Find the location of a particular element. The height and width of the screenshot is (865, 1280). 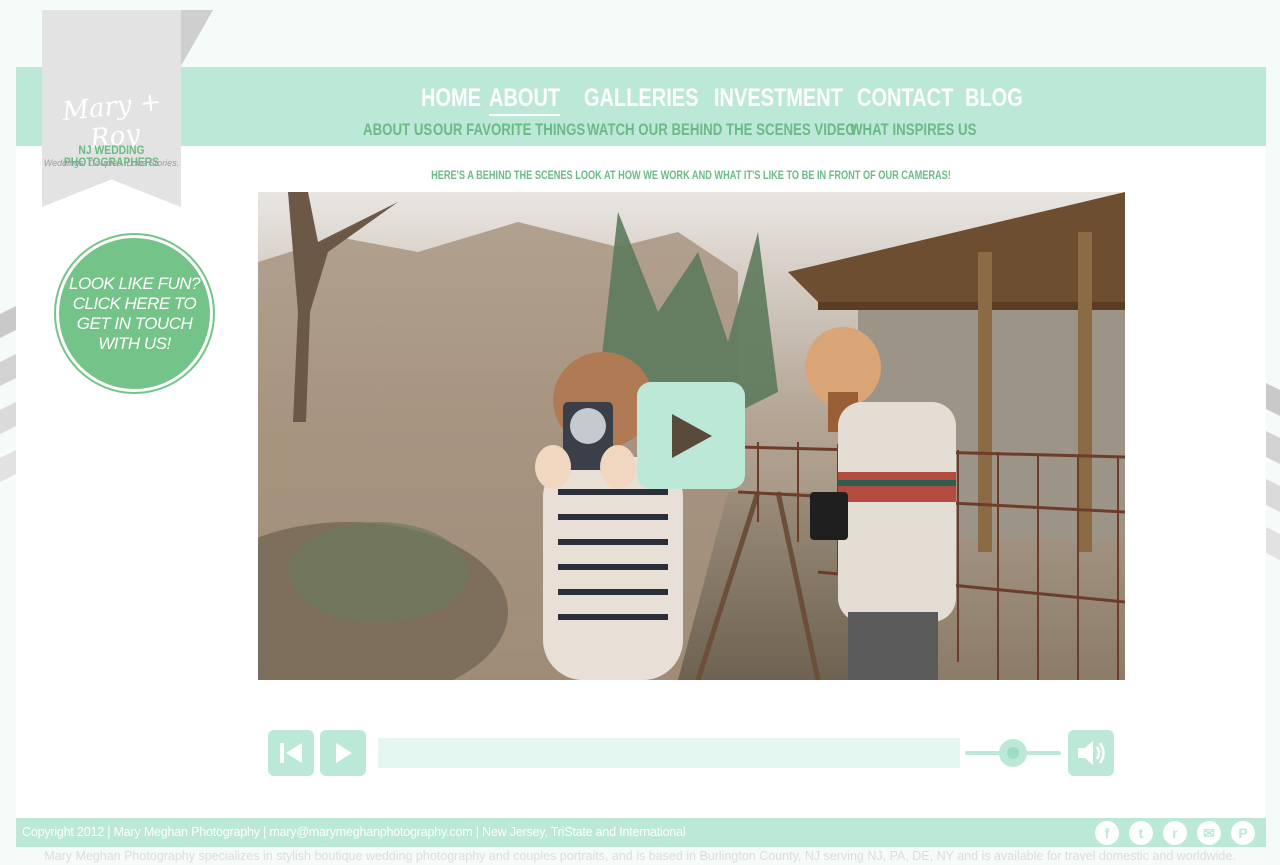

nav-contact: CONTACT is located at coordinates (905, 98).